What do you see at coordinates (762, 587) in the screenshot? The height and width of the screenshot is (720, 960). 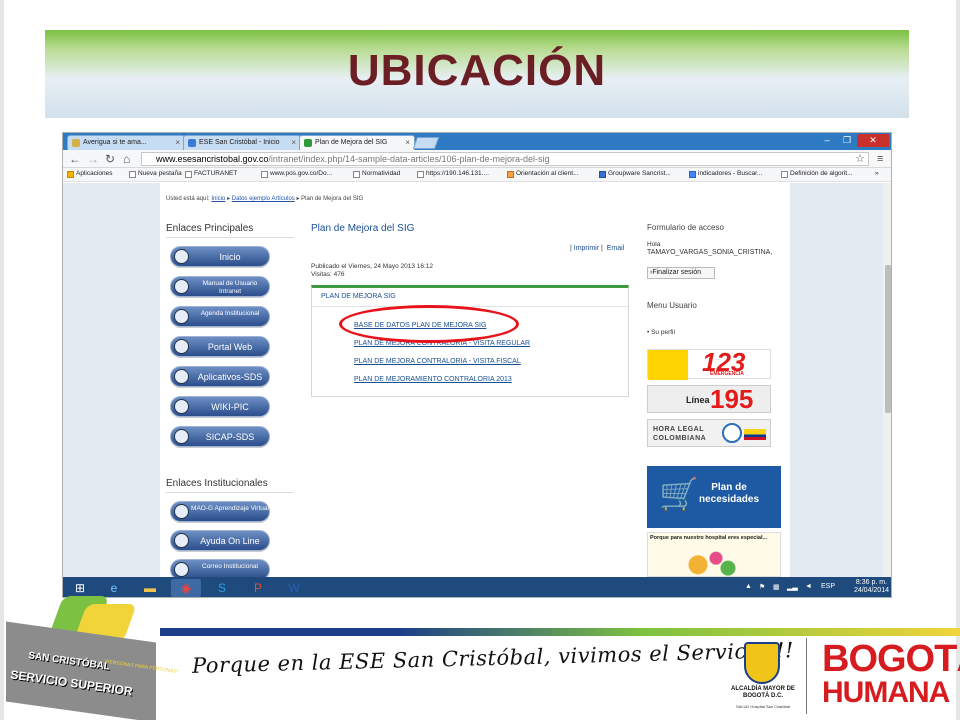 I see `flag-icon: ⚑` at bounding box center [762, 587].